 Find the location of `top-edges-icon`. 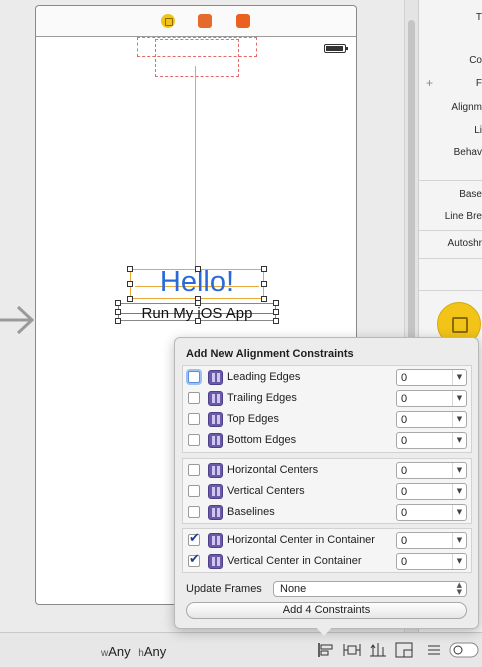

top-edges-icon is located at coordinates (215, 419).